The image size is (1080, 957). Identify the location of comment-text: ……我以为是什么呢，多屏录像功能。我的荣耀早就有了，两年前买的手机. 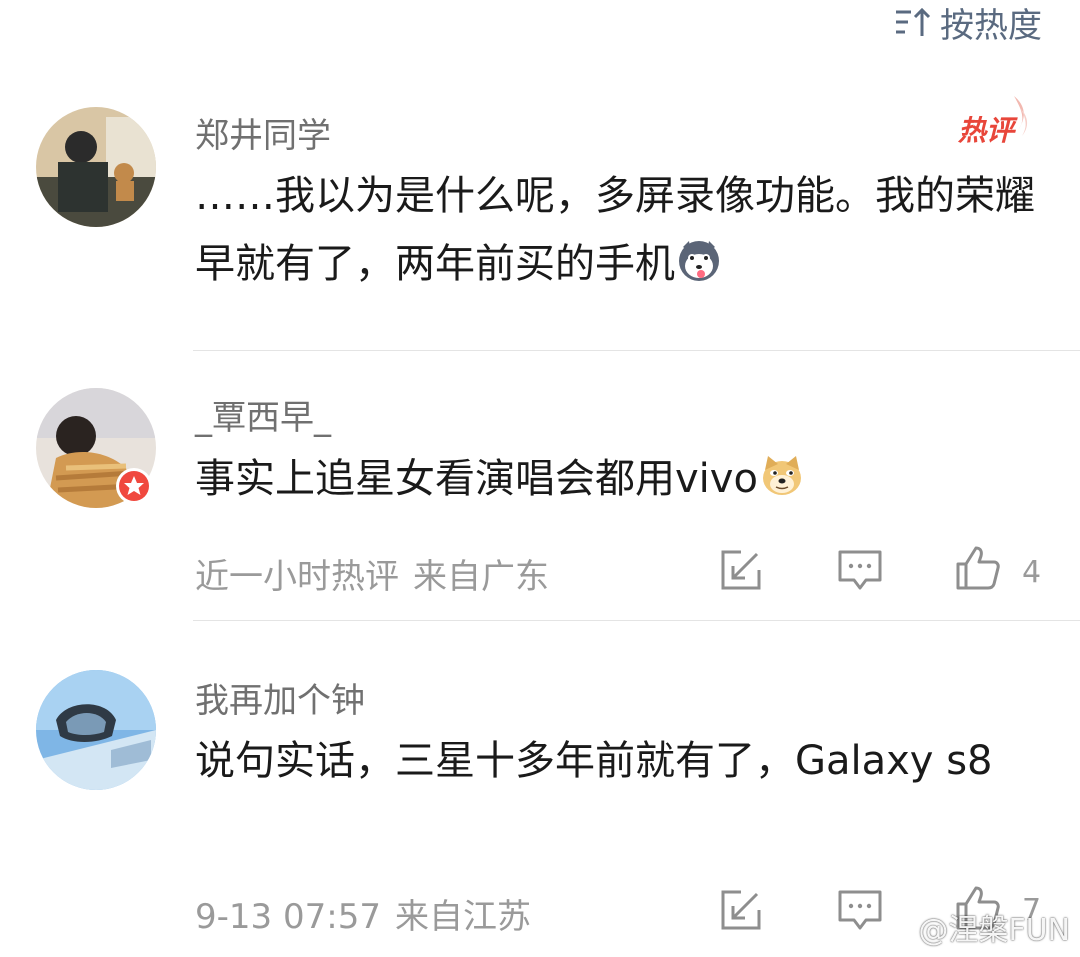
(620, 230).